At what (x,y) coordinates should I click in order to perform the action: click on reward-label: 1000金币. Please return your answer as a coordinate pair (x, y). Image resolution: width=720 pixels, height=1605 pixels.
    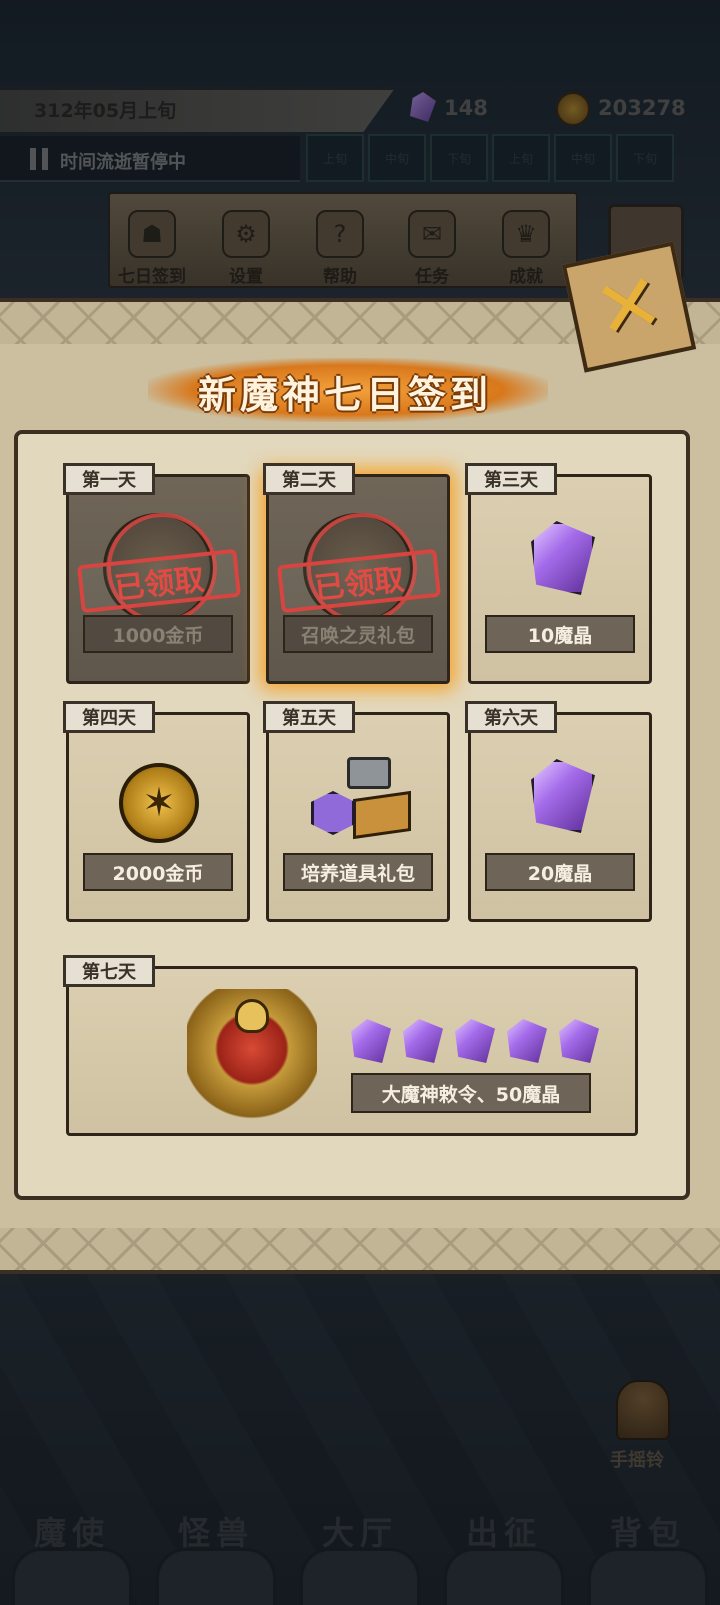
    Looking at the image, I should click on (158, 634).